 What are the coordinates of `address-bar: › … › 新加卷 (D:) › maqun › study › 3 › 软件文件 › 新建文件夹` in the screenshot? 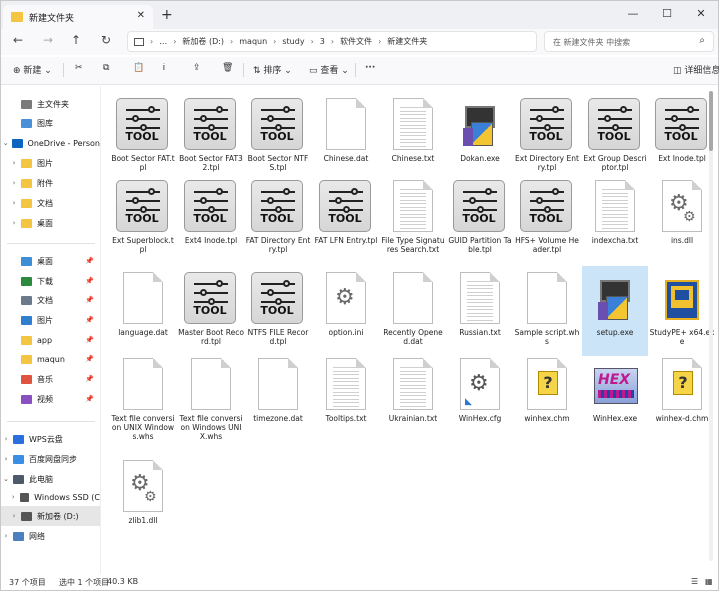 It's located at (332, 41).